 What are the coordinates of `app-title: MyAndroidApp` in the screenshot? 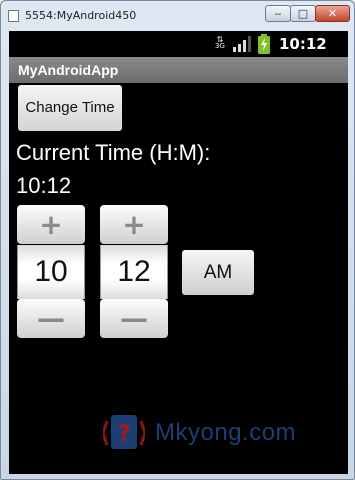 It's located at (68, 70).